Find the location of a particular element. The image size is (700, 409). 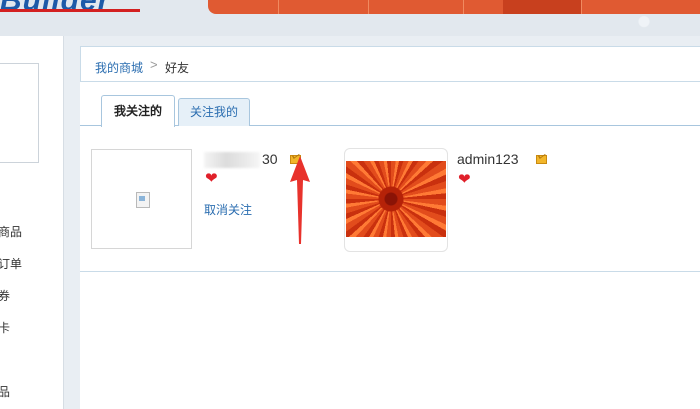

divider is located at coordinates (390, 271).